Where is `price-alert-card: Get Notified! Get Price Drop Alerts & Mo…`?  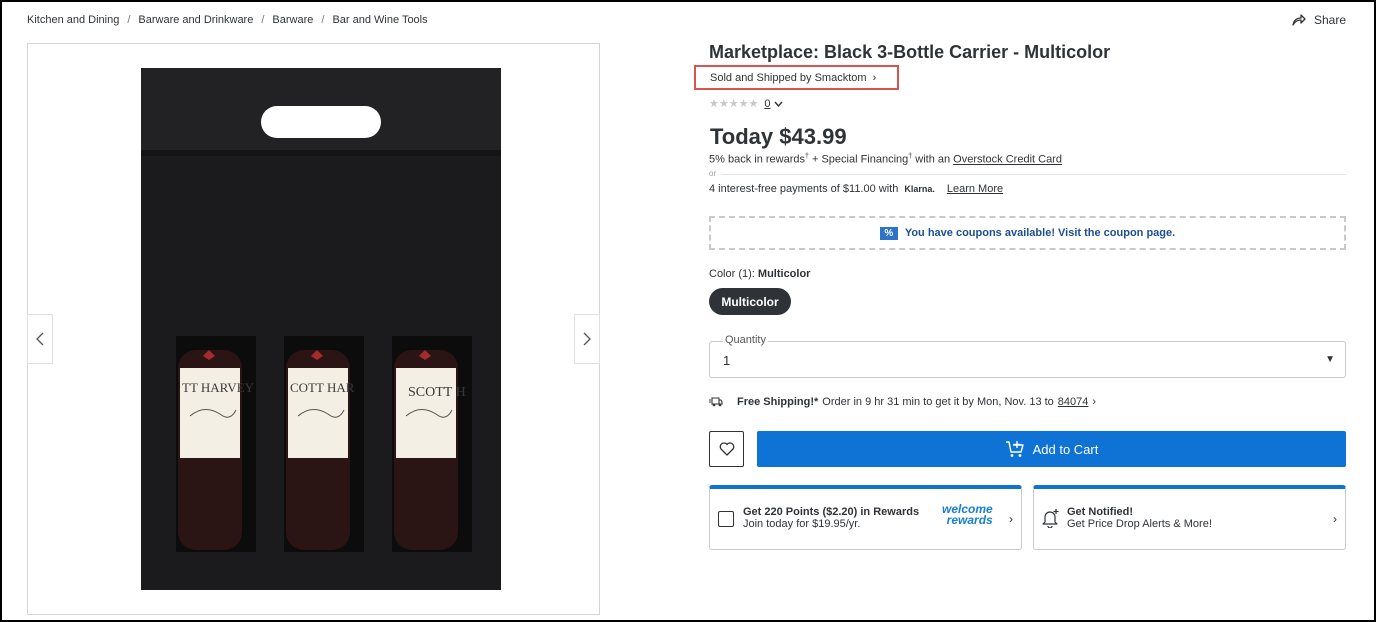 price-alert-card: Get Notified! Get Price Drop Alerts & Mo… is located at coordinates (1189, 517).